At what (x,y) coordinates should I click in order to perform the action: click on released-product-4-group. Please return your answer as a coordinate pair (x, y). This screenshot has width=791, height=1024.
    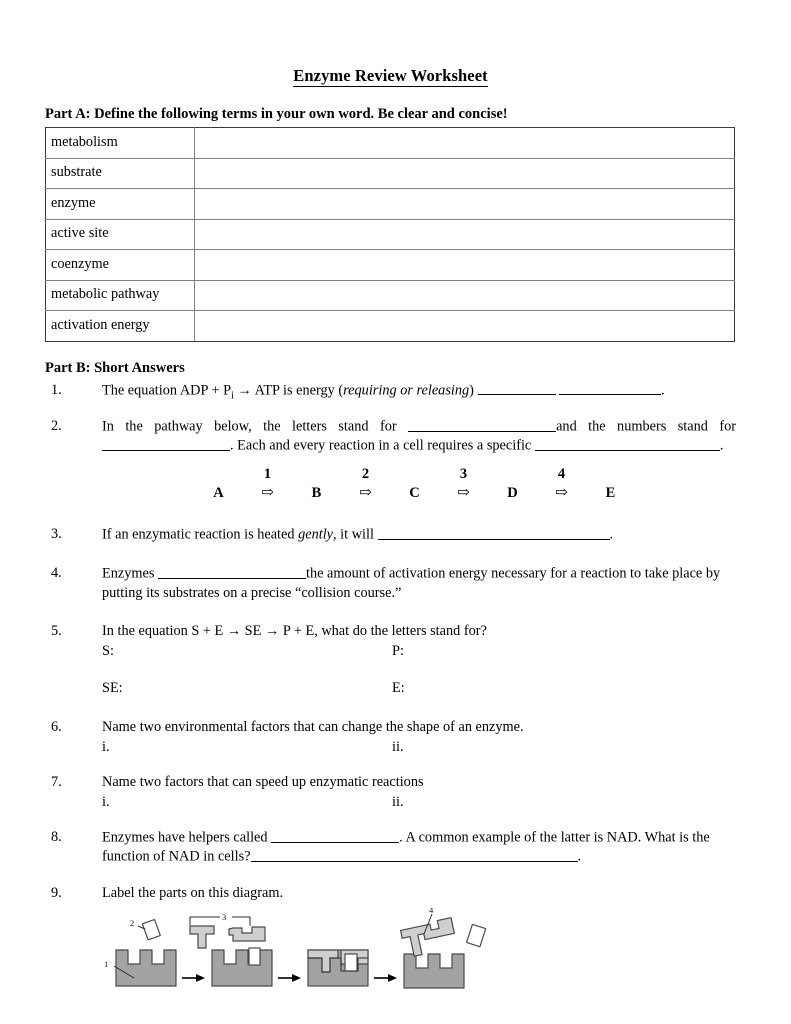
    Looking at the image, I should click on (476, 936).